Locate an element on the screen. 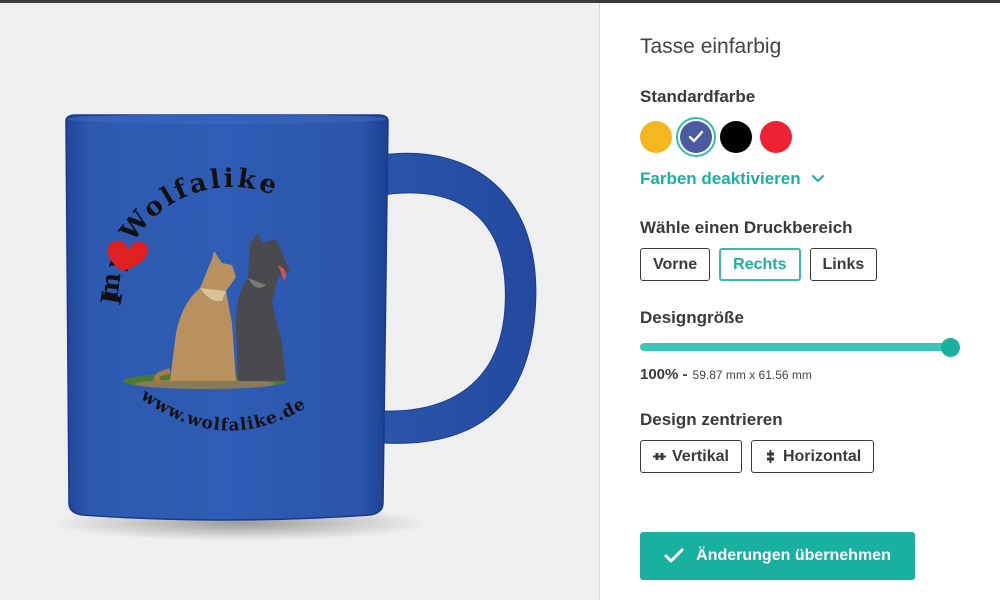  center-vertical-button: Vertikal is located at coordinates (691, 456).